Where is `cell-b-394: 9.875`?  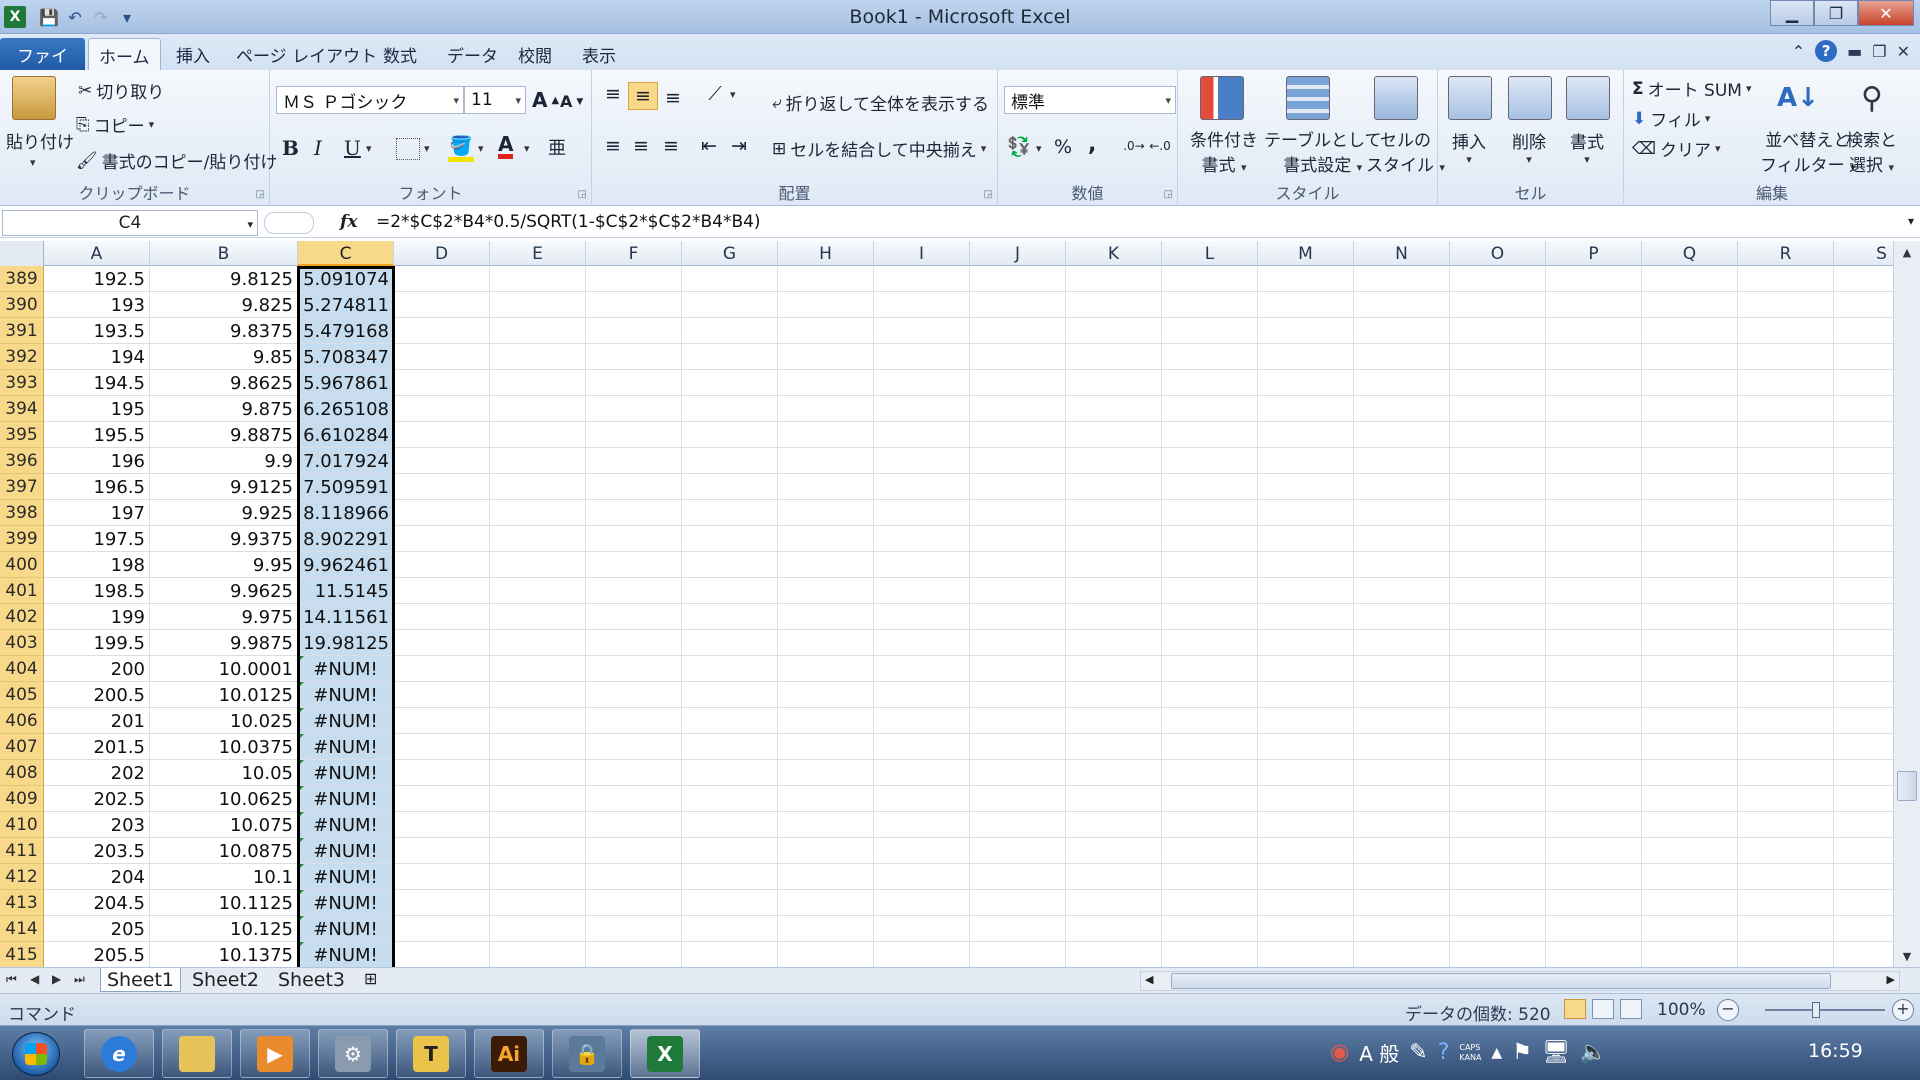 cell-b-394: 9.875 is located at coordinates (224, 409).